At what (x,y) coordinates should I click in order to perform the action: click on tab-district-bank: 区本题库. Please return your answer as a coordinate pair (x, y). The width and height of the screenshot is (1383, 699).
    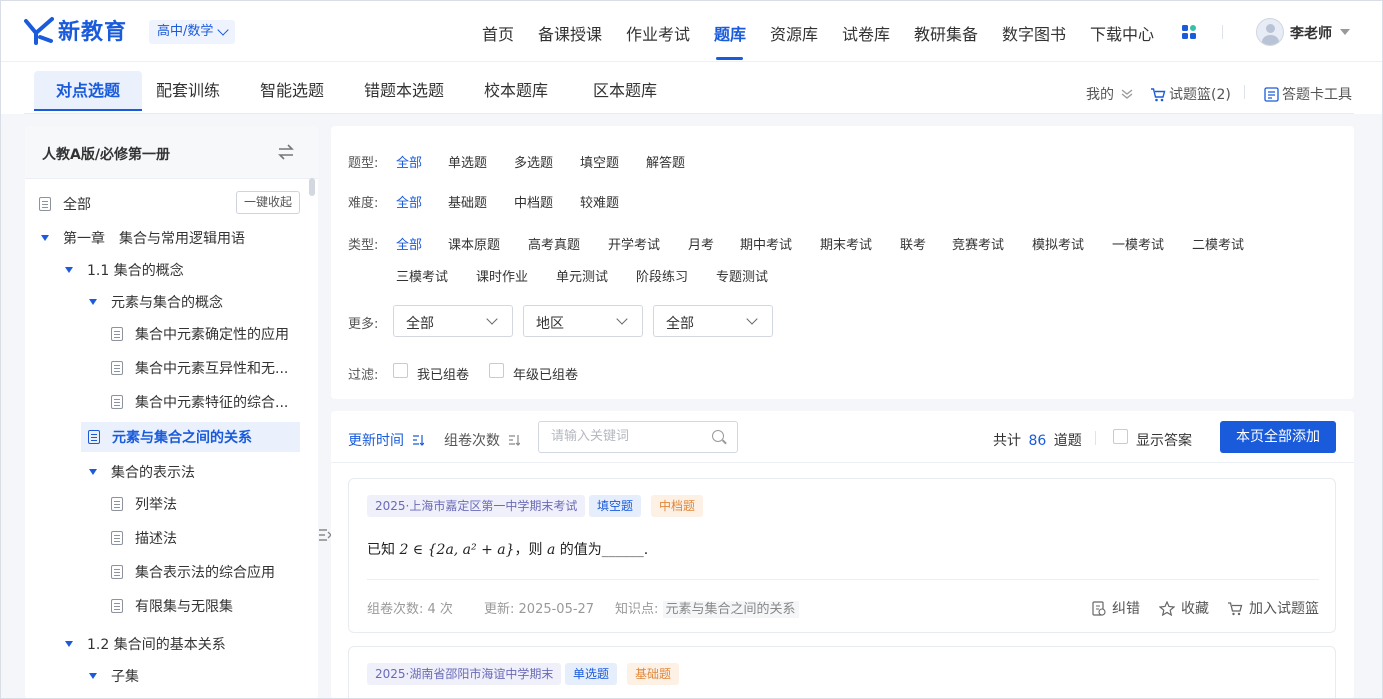
    Looking at the image, I should click on (625, 91).